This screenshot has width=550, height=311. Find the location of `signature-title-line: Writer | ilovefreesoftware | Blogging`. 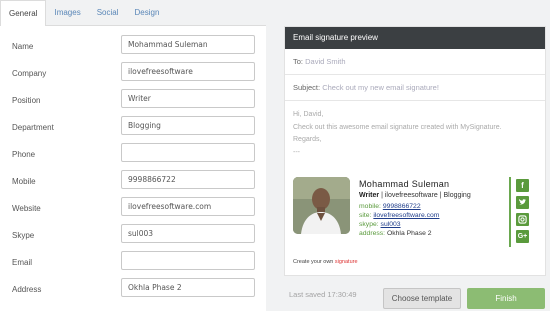

signature-title-line: Writer | ilovefreesoftware | Blogging is located at coordinates (415, 195).